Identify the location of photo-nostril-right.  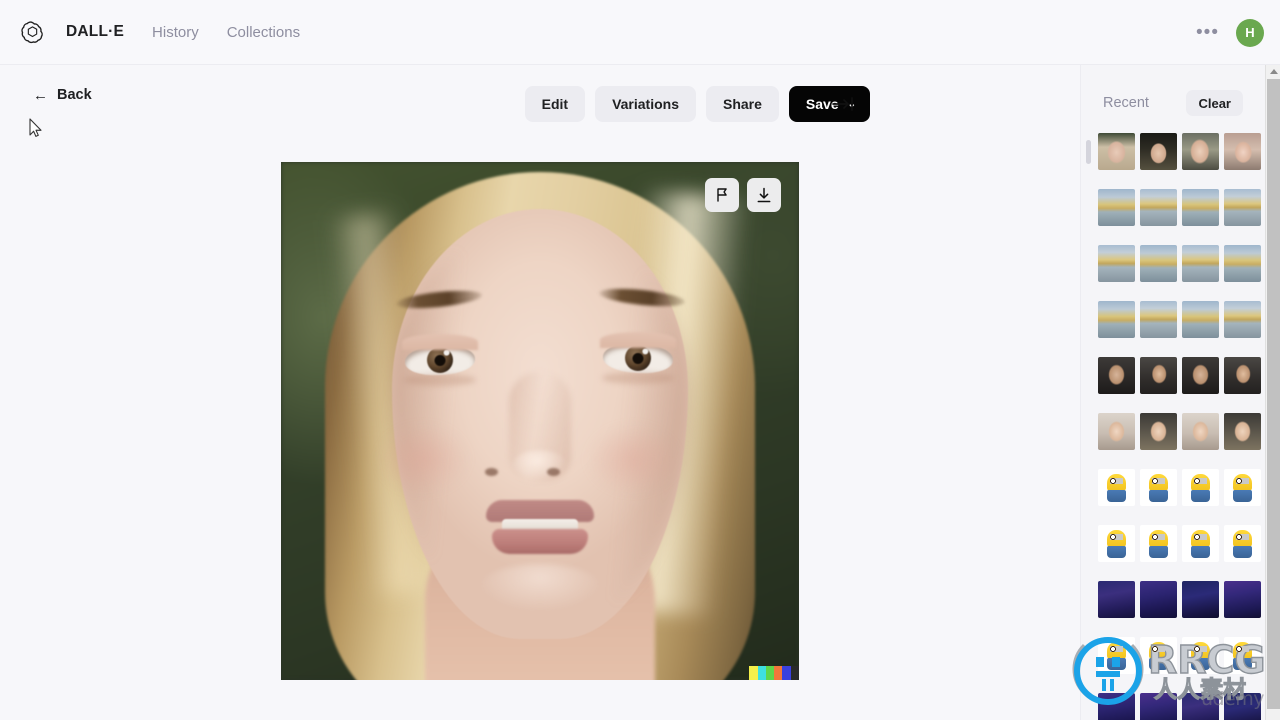
(553, 472).